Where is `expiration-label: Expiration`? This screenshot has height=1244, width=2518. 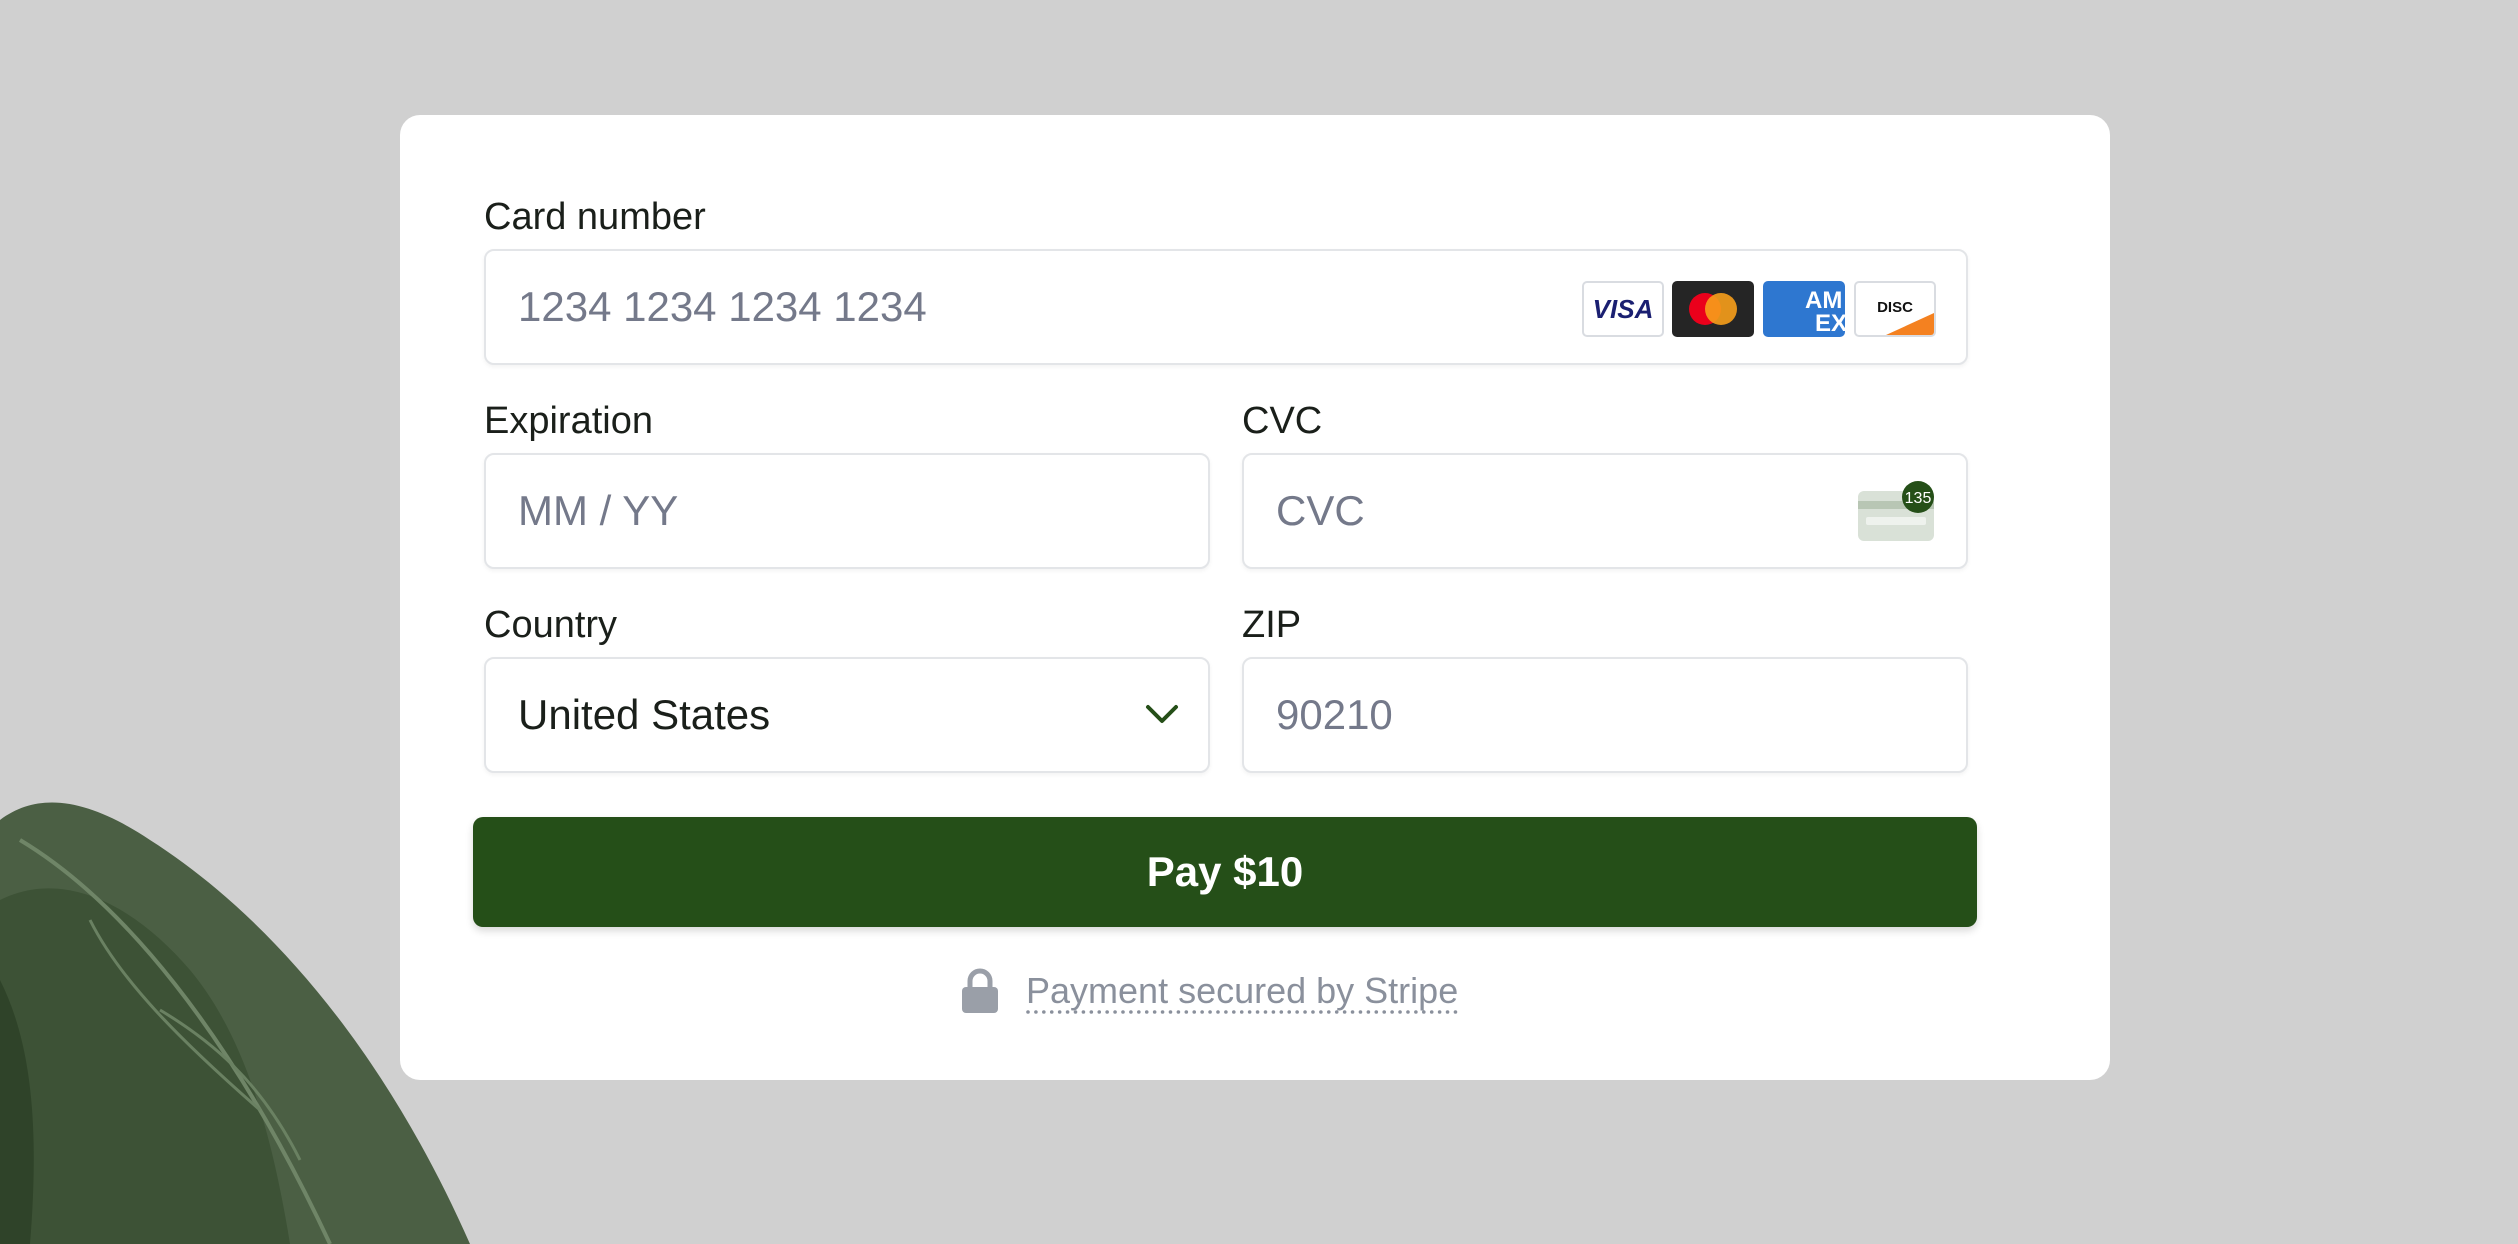
expiration-label: Expiration is located at coordinates (568, 421).